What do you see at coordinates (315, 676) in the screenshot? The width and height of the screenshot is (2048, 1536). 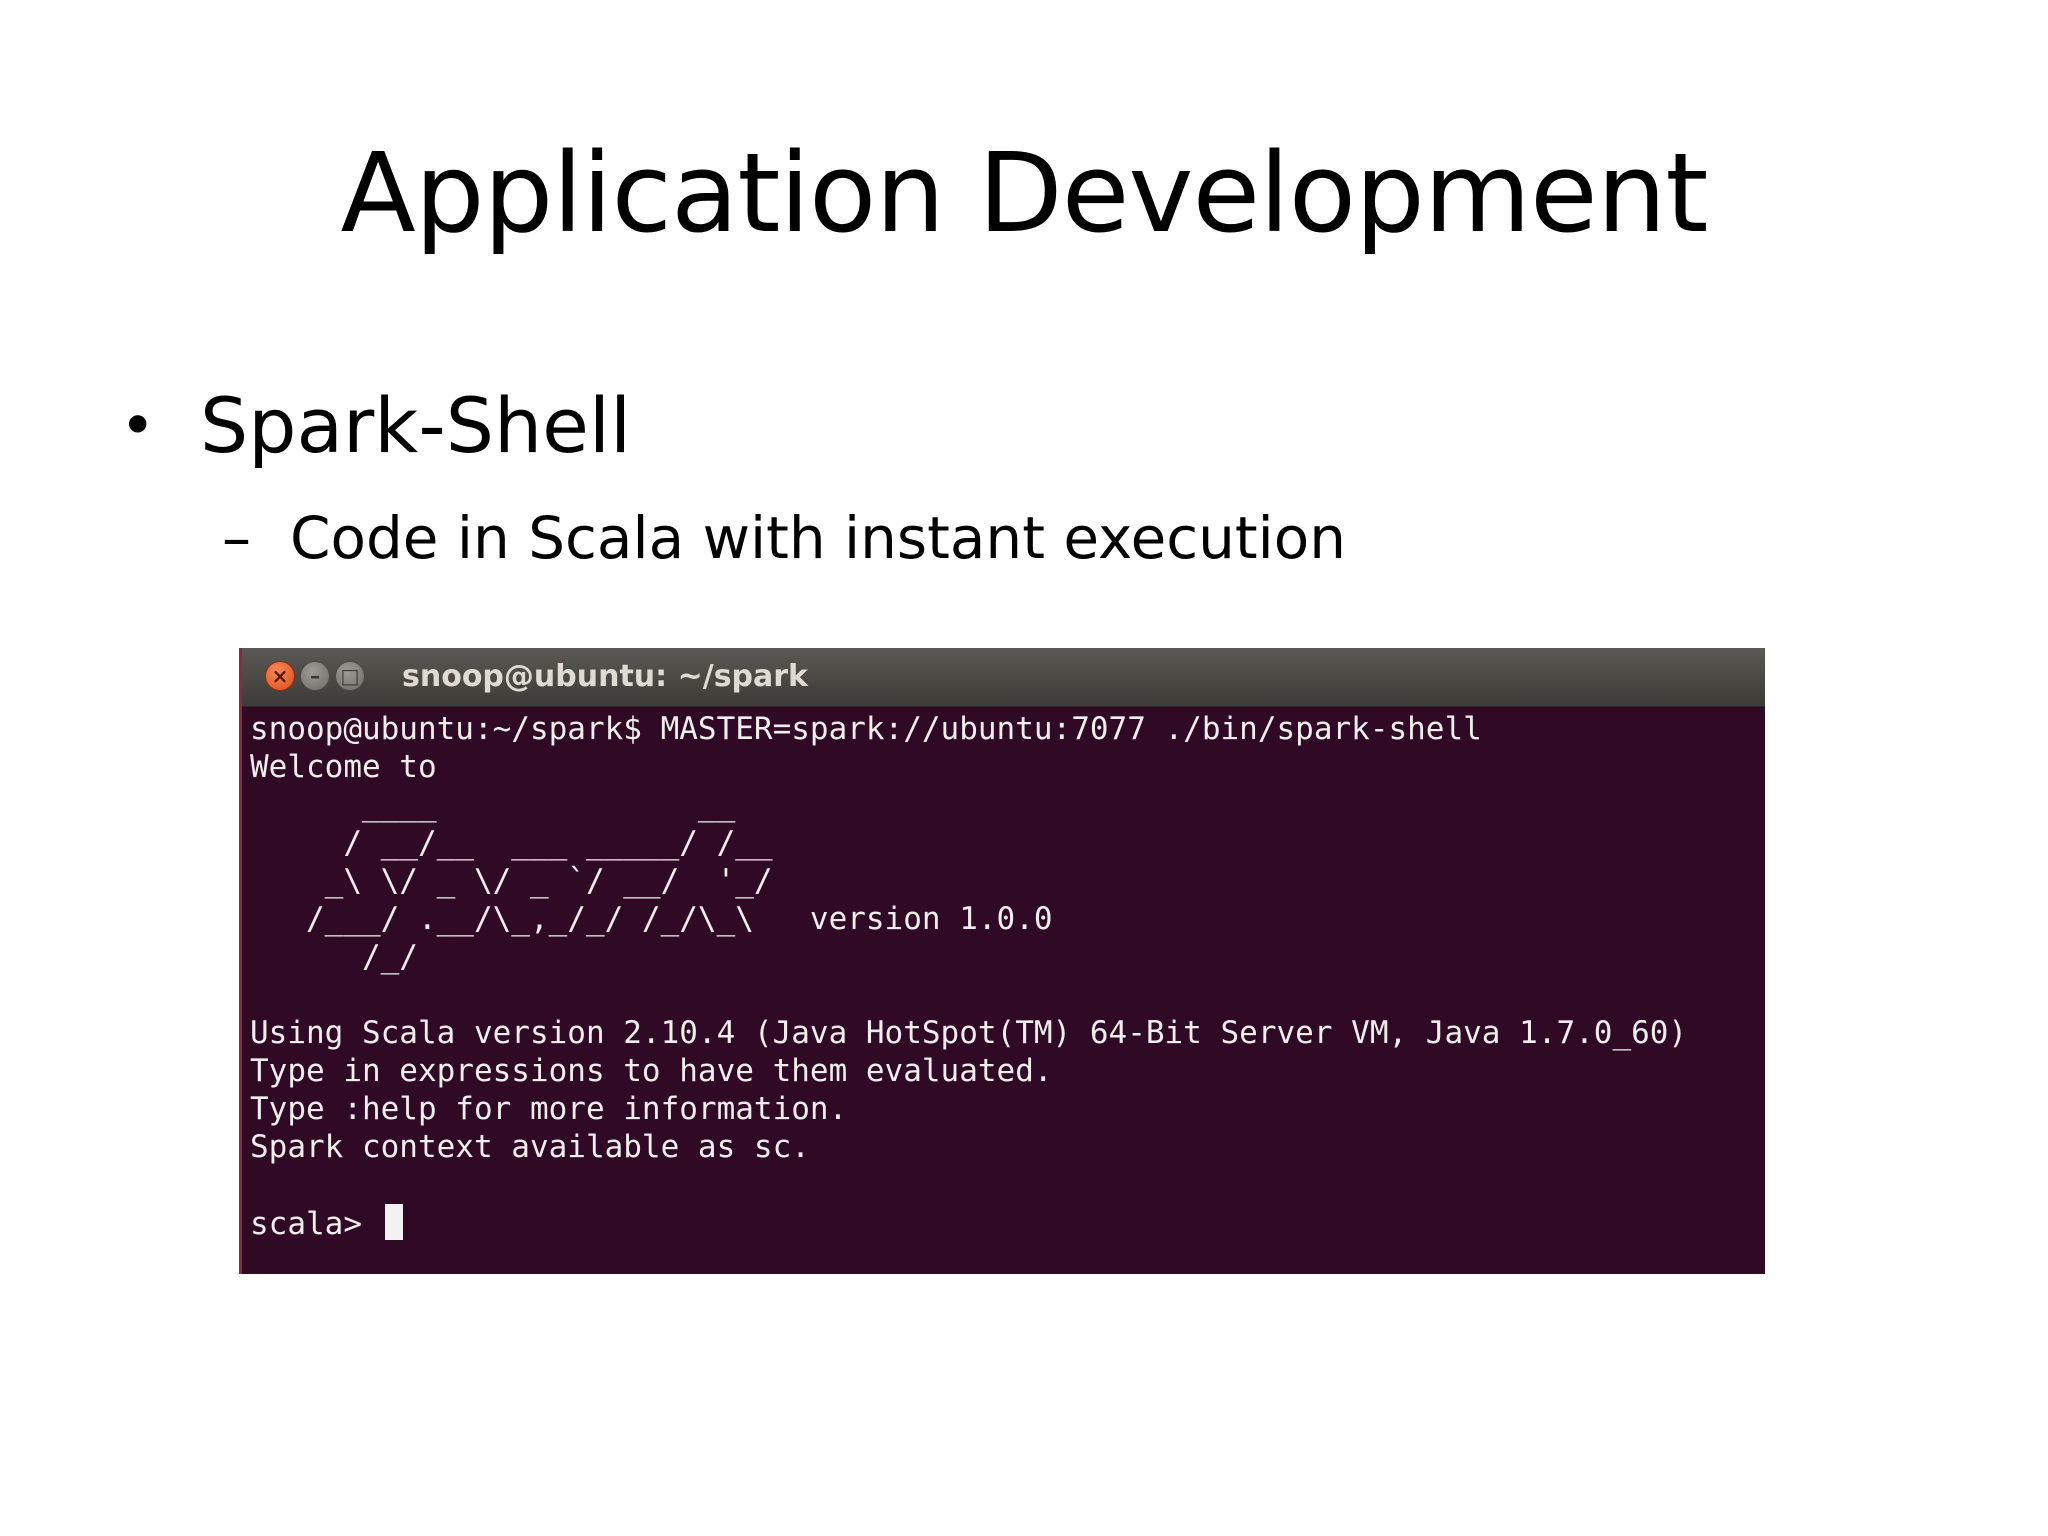 I see `minimize-icon: –` at bounding box center [315, 676].